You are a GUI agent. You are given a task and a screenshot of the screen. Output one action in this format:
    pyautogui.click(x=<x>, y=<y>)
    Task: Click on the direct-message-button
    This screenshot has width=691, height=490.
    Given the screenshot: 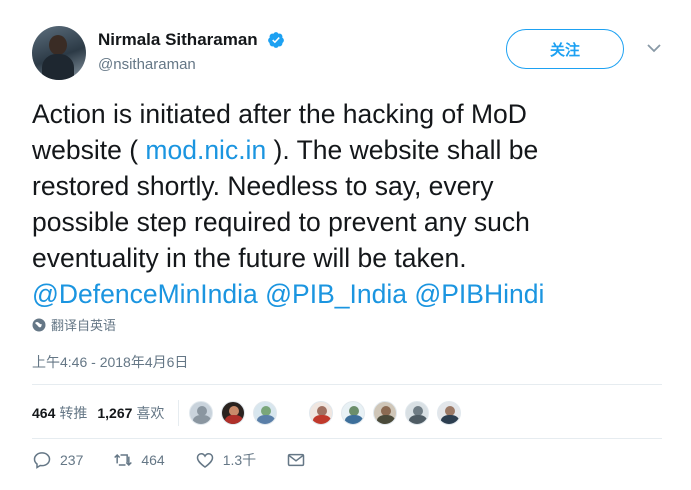 What is the action you would take?
    pyautogui.click(x=296, y=460)
    